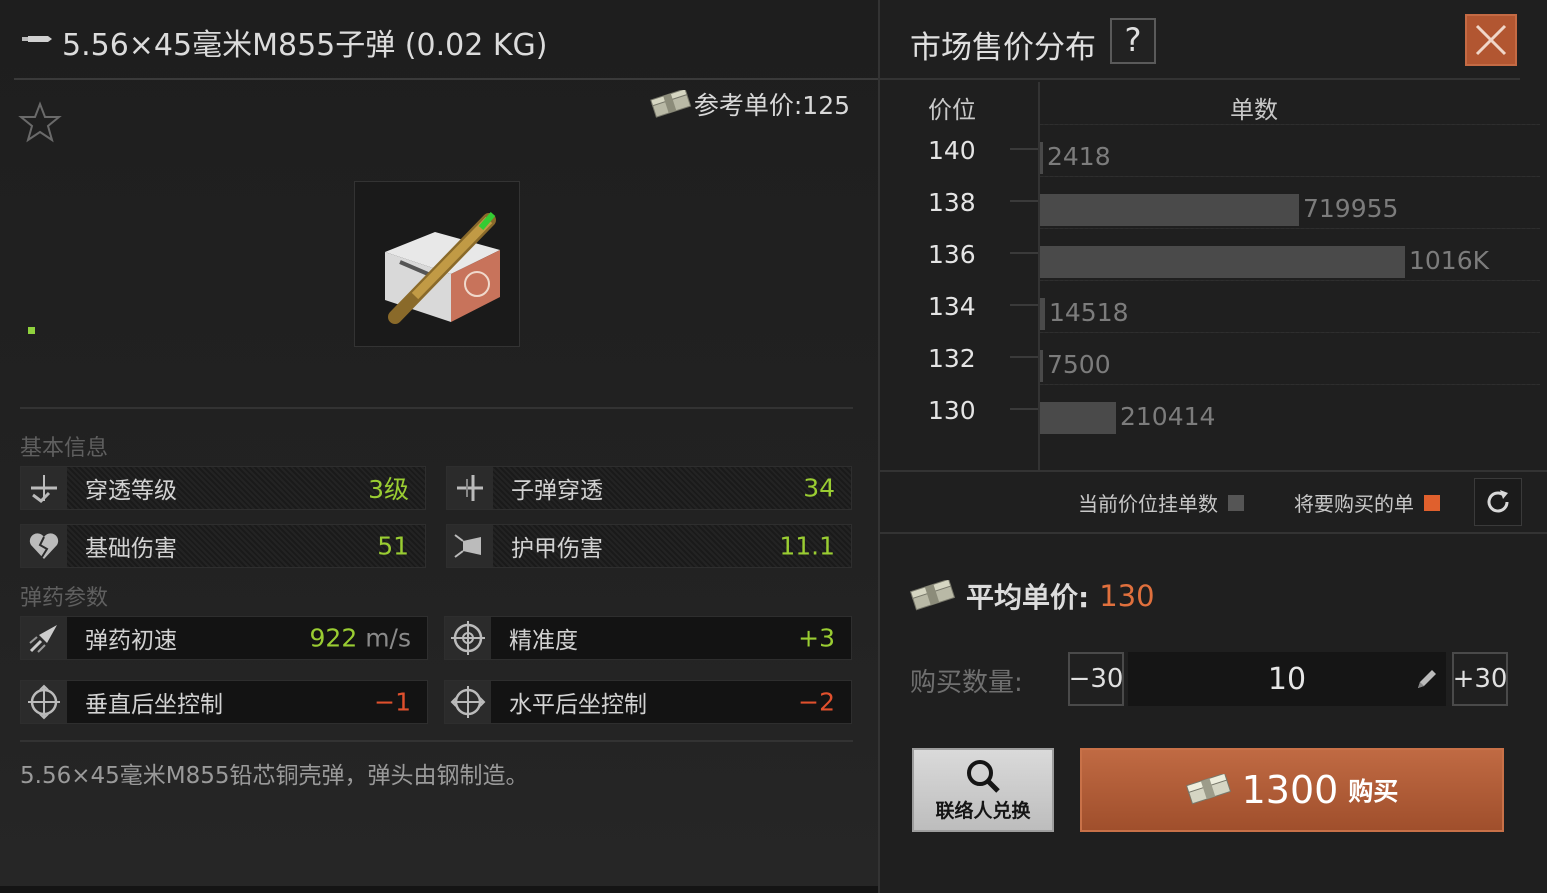 The height and width of the screenshot is (893, 1547). I want to click on stat-label: 穿透等级, so click(131, 491).